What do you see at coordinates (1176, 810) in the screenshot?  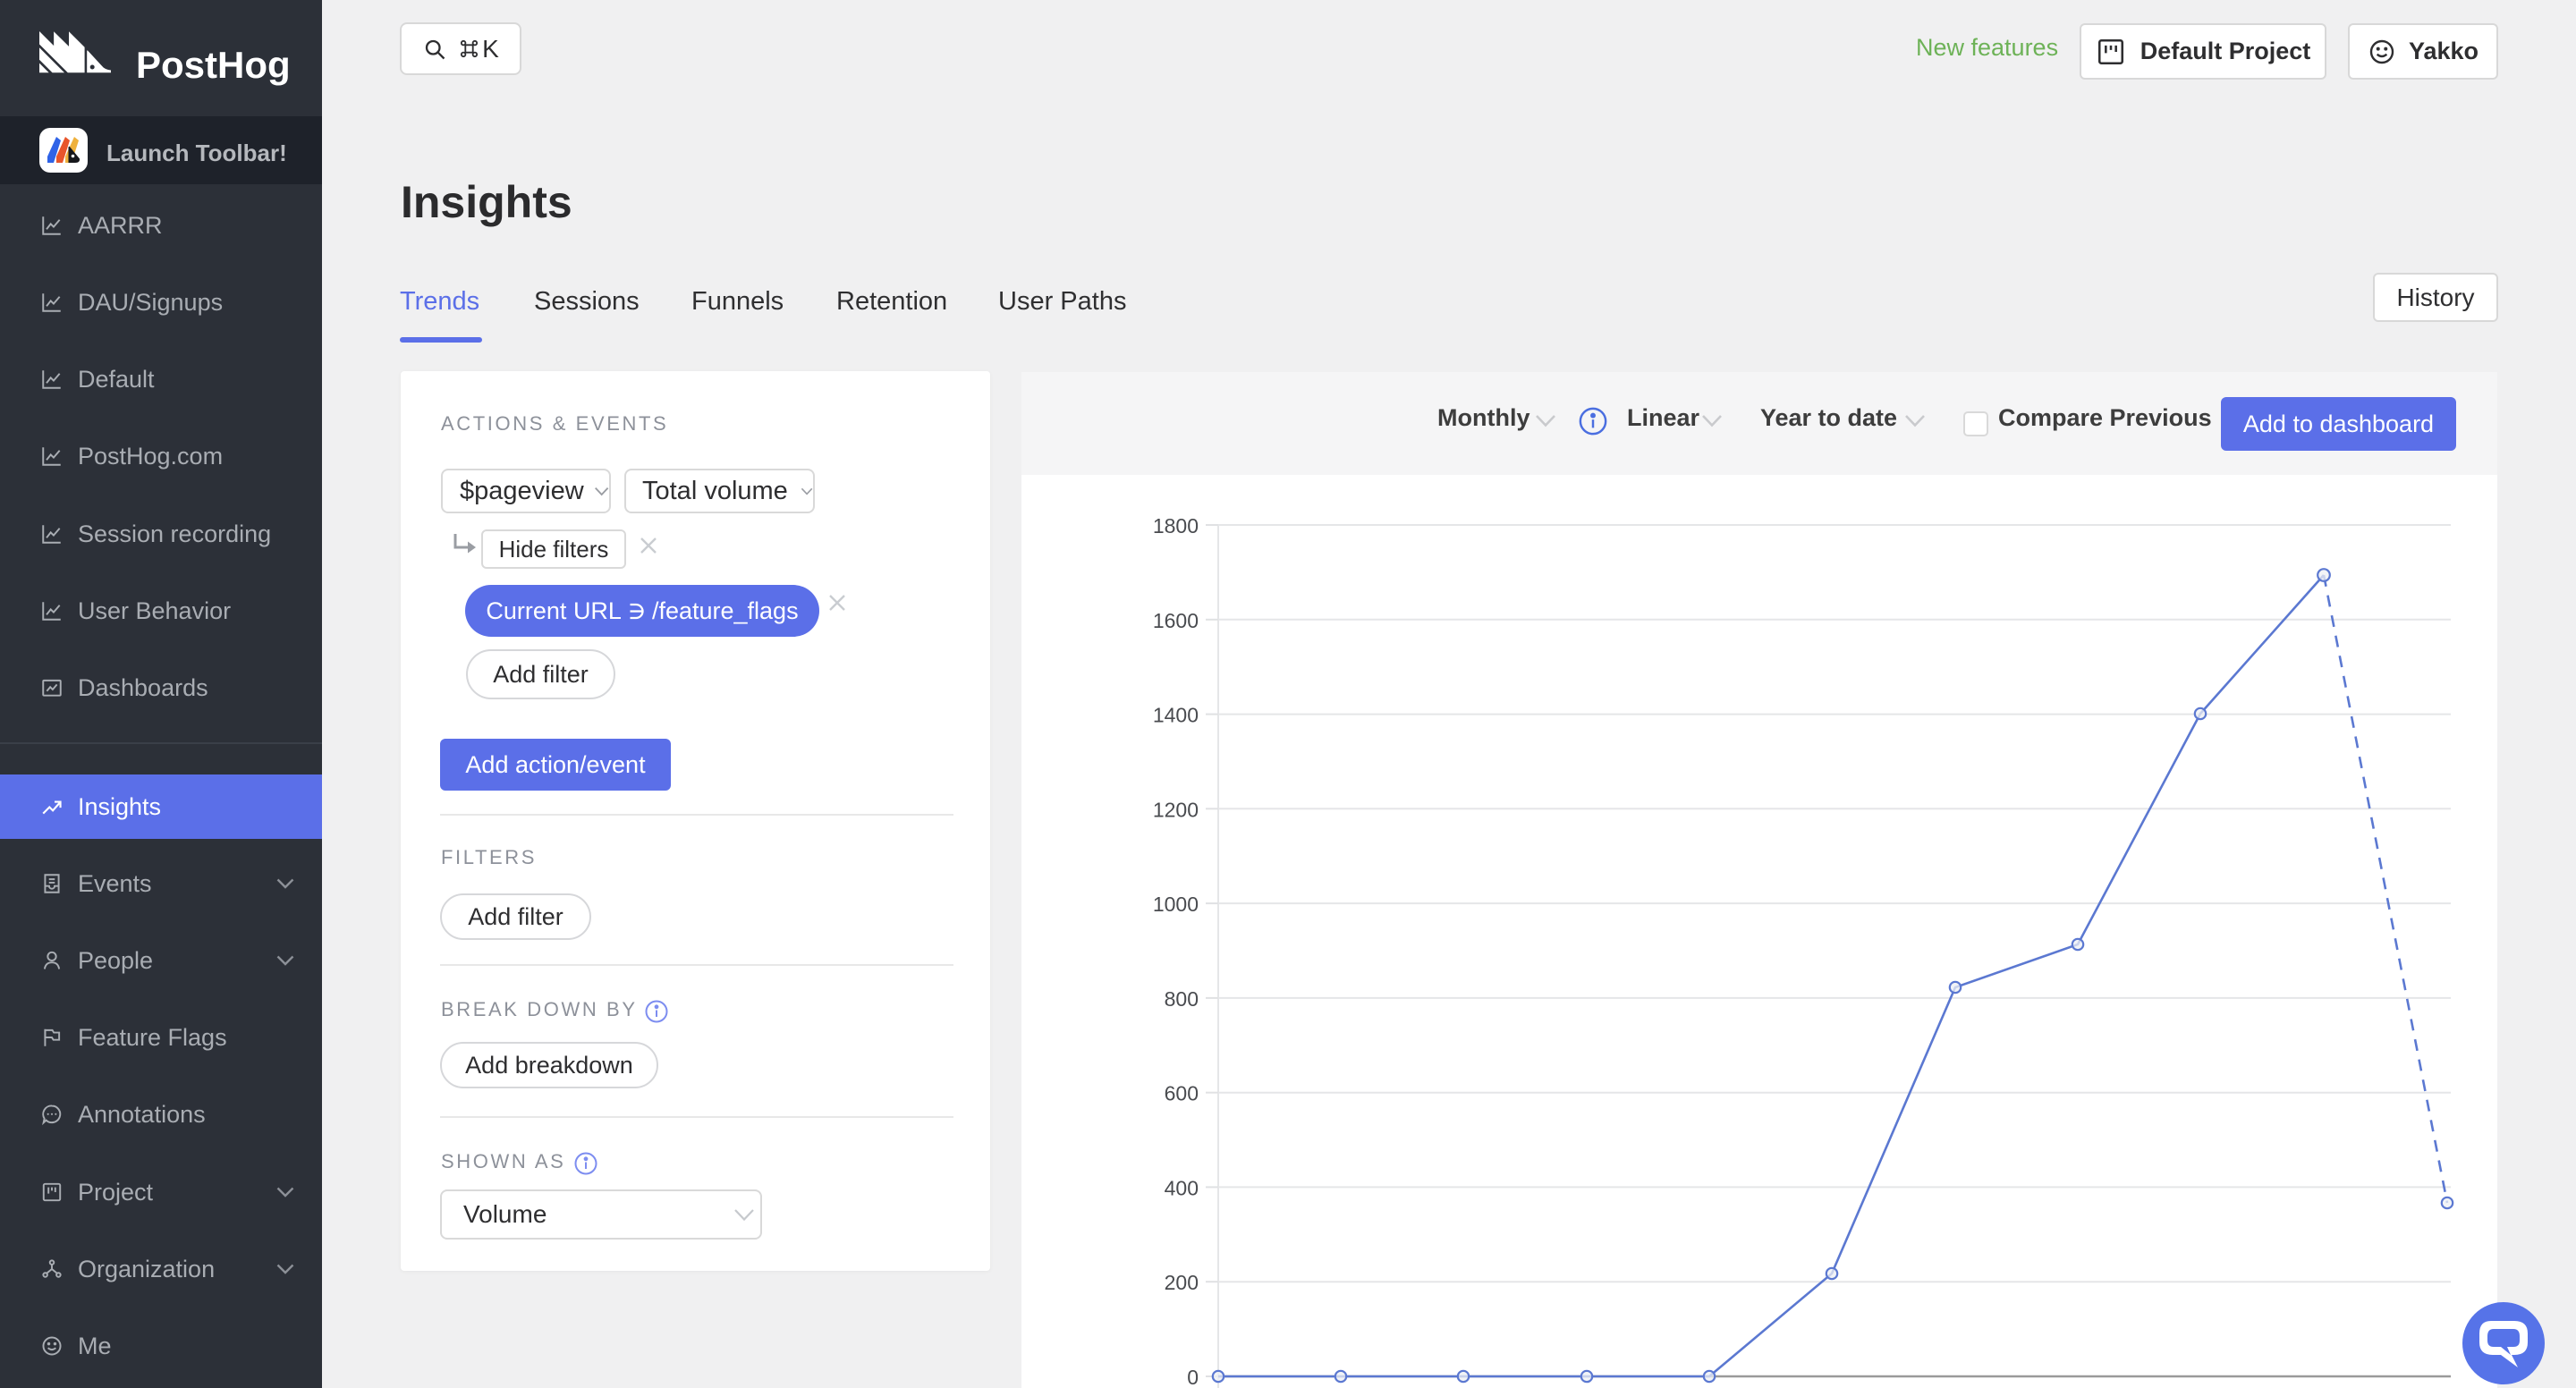 I see `svg-text: 1200` at bounding box center [1176, 810].